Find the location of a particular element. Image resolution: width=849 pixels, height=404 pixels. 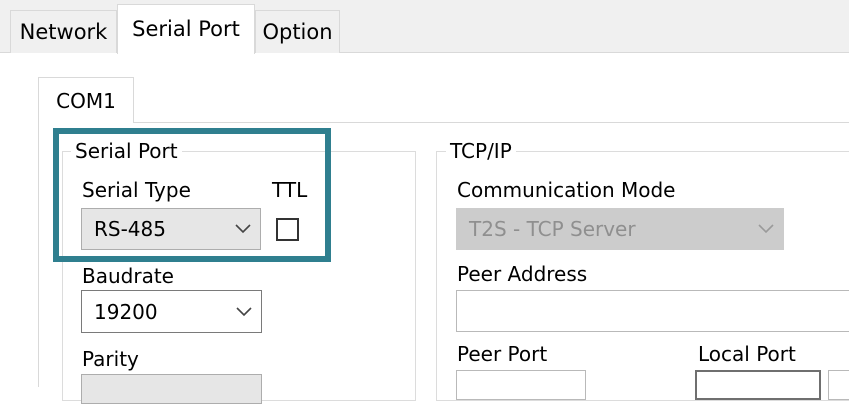

inner-panel-border is located at coordinates (443, 122).